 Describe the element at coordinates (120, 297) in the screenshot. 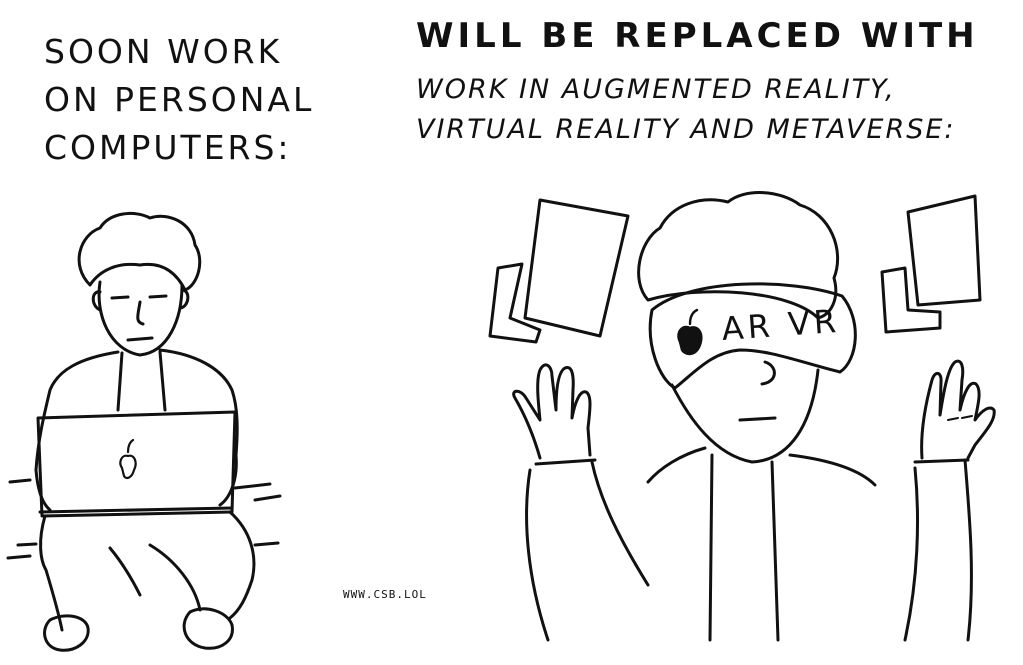

I see `left-eye` at that location.